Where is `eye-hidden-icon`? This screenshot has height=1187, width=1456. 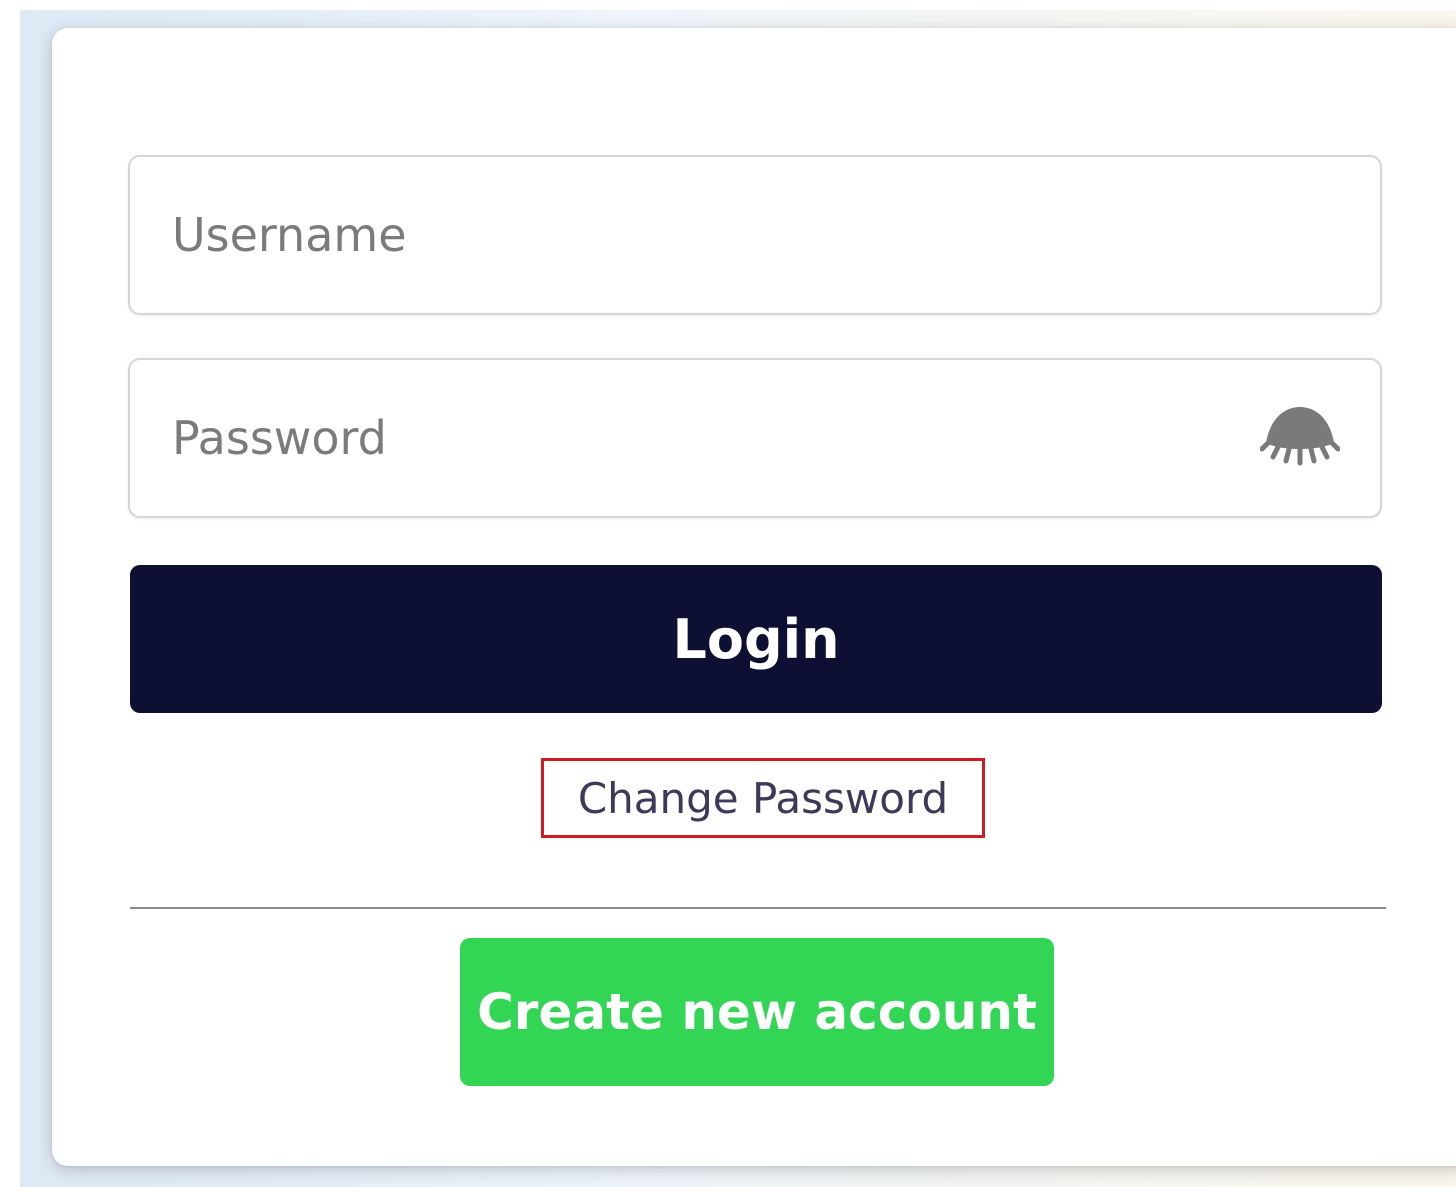 eye-hidden-icon is located at coordinates (1300, 435).